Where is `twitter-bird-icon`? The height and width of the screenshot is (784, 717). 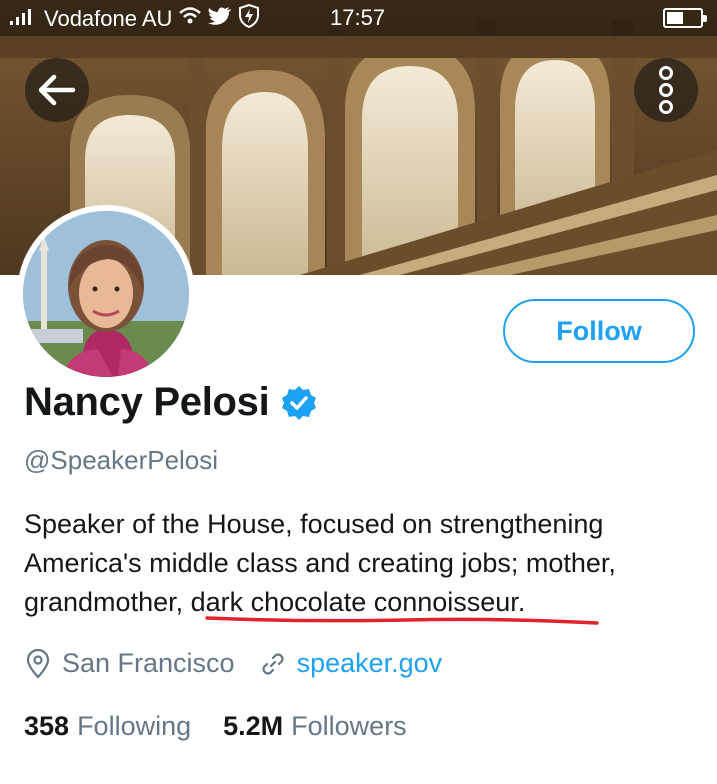
twitter-bird-icon is located at coordinates (220, 19).